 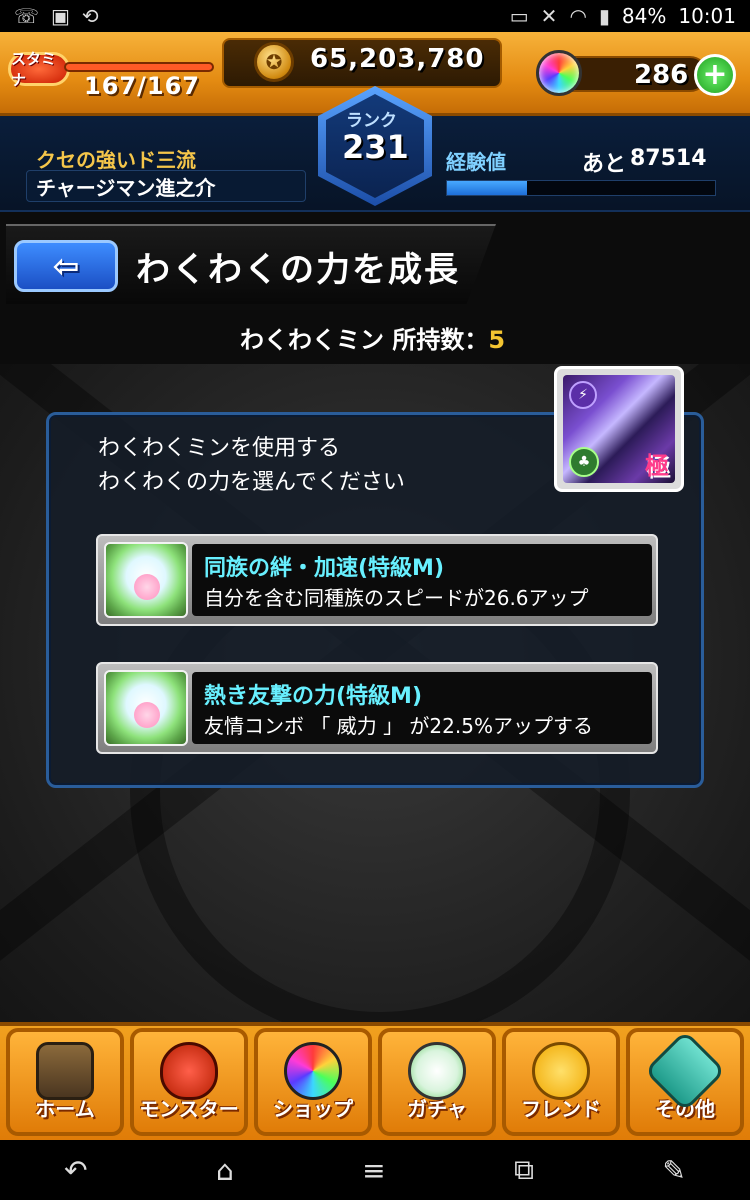 I want to click on mute-icon: ✕, so click(x=549, y=16).